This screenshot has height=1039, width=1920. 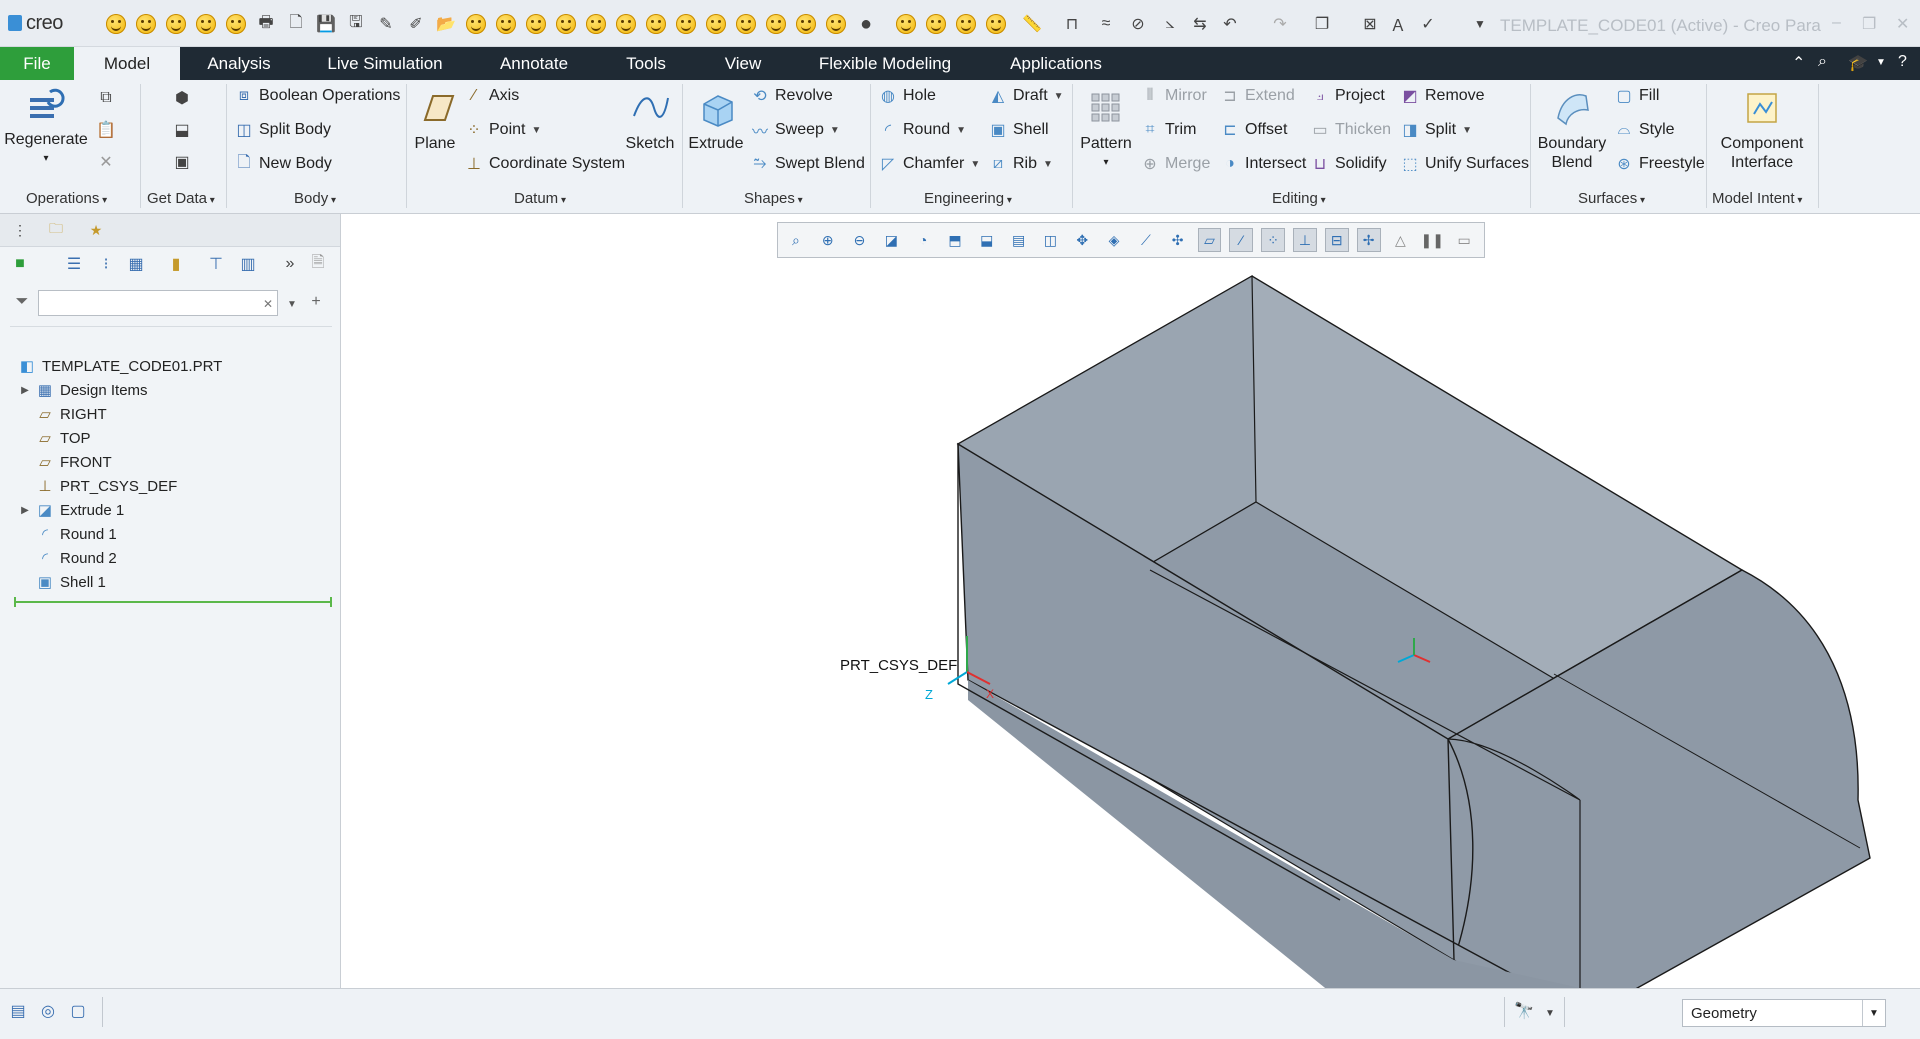 What do you see at coordinates (296, 24) in the screenshot?
I see `new-file-icon: 🗋` at bounding box center [296, 24].